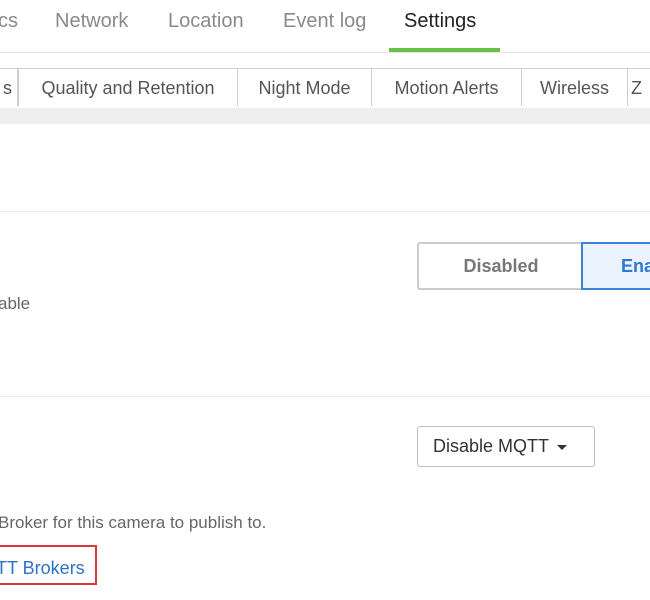  What do you see at coordinates (615, 266) in the screenshot?
I see `enabled-toggle-button: Ena` at bounding box center [615, 266].